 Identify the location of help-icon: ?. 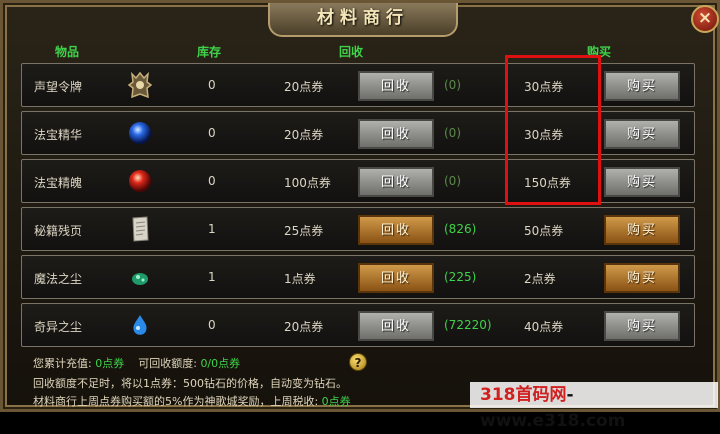
(358, 362).